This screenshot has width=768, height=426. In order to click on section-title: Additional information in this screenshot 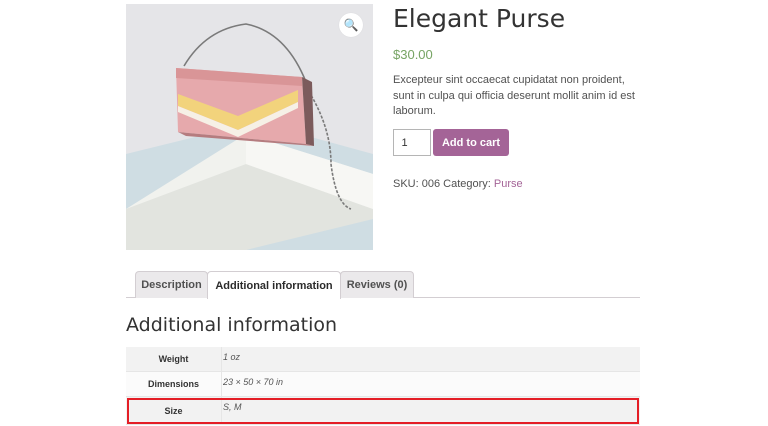, I will do `click(232, 325)`.